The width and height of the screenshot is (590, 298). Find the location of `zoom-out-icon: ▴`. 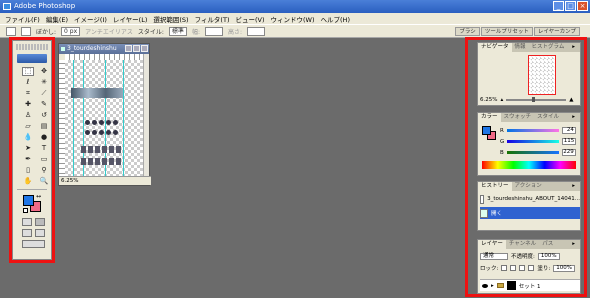

zoom-out-icon: ▴ is located at coordinates (501, 100).